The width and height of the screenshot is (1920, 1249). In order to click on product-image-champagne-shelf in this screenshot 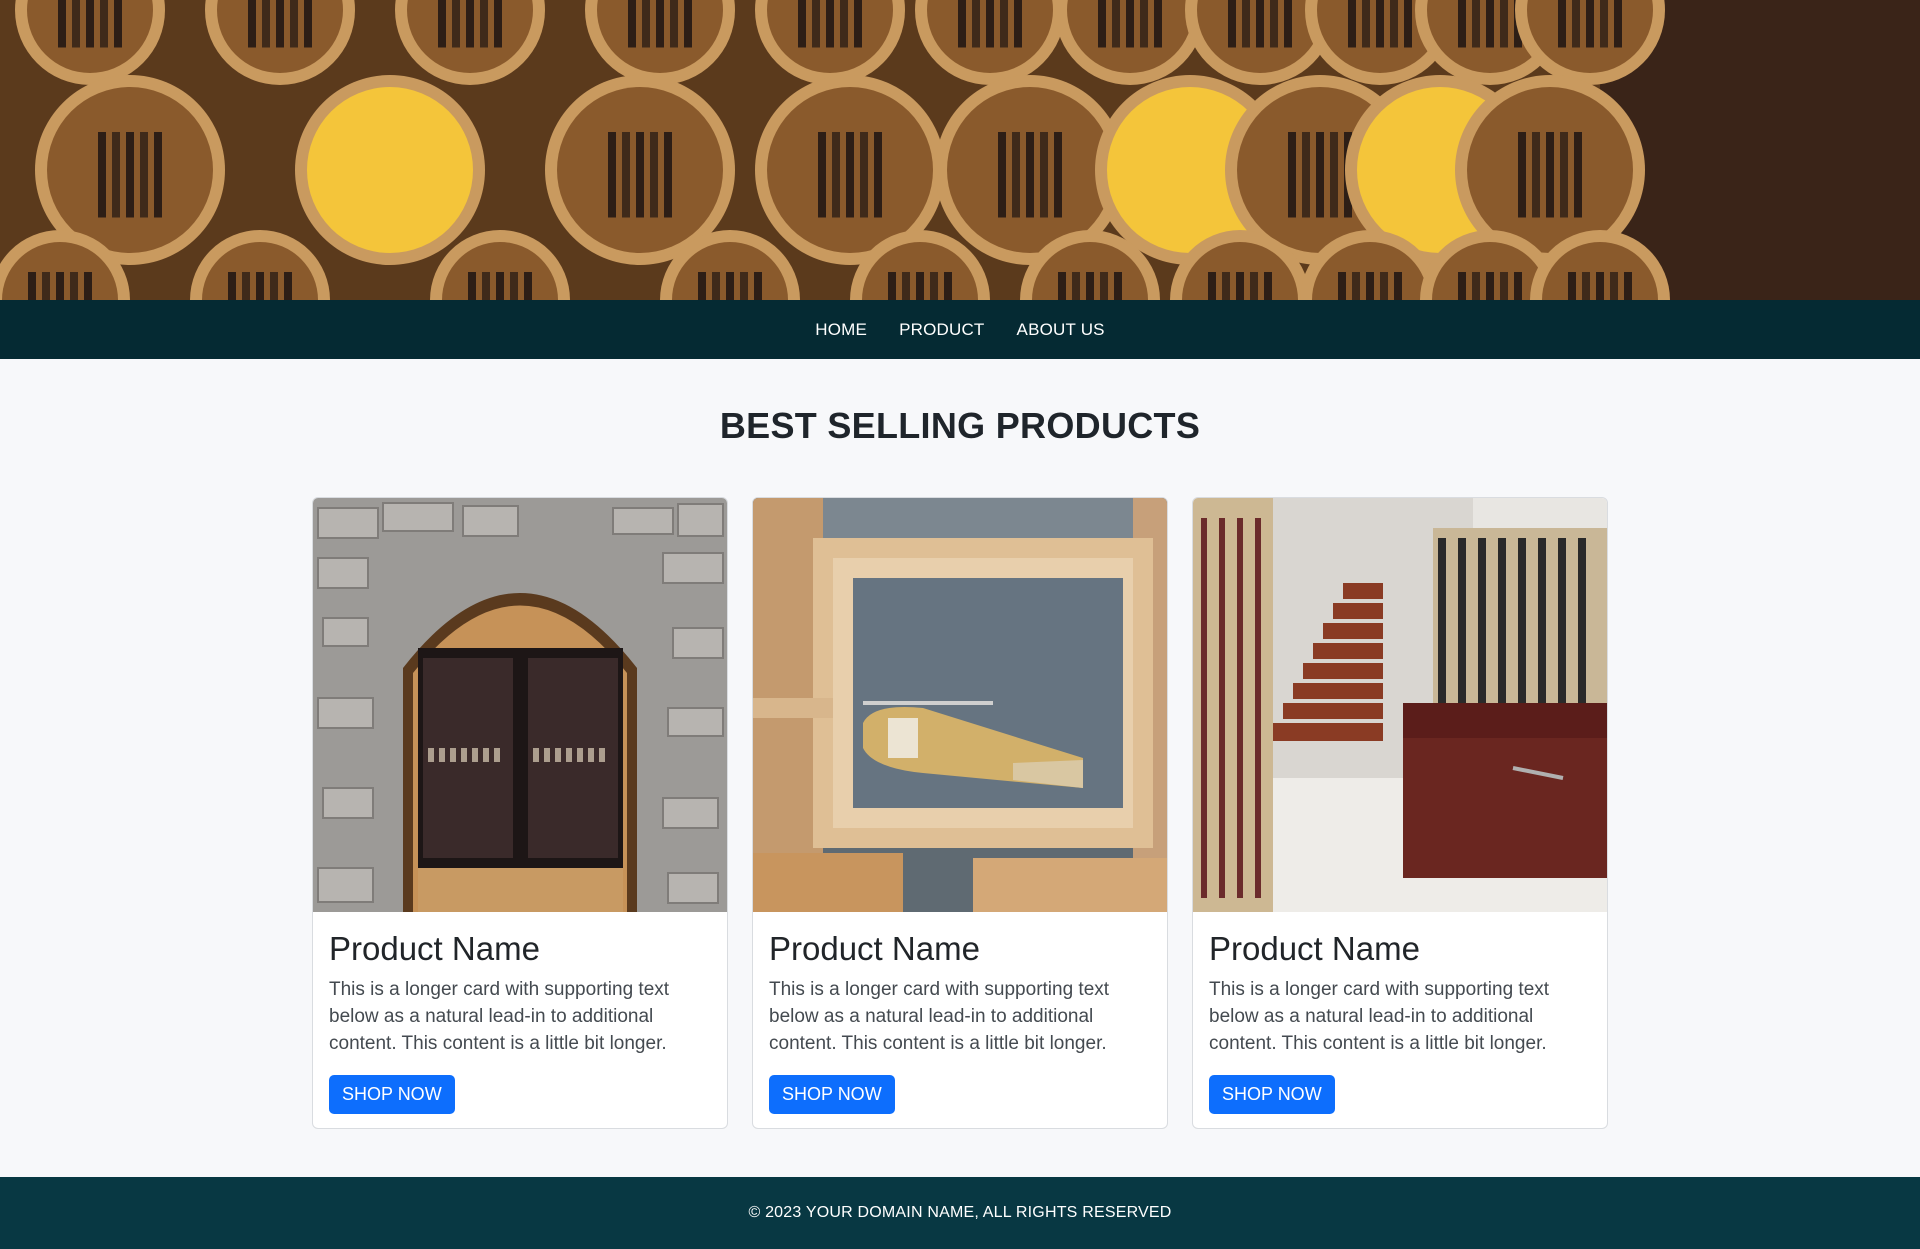, I will do `click(960, 705)`.